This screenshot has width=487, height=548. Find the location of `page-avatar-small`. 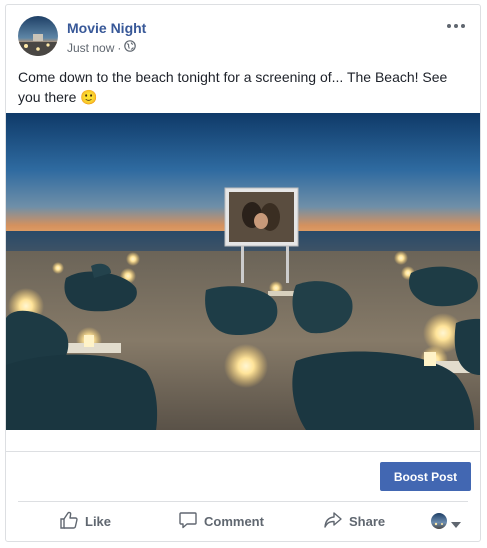

page-avatar-small is located at coordinates (439, 523).